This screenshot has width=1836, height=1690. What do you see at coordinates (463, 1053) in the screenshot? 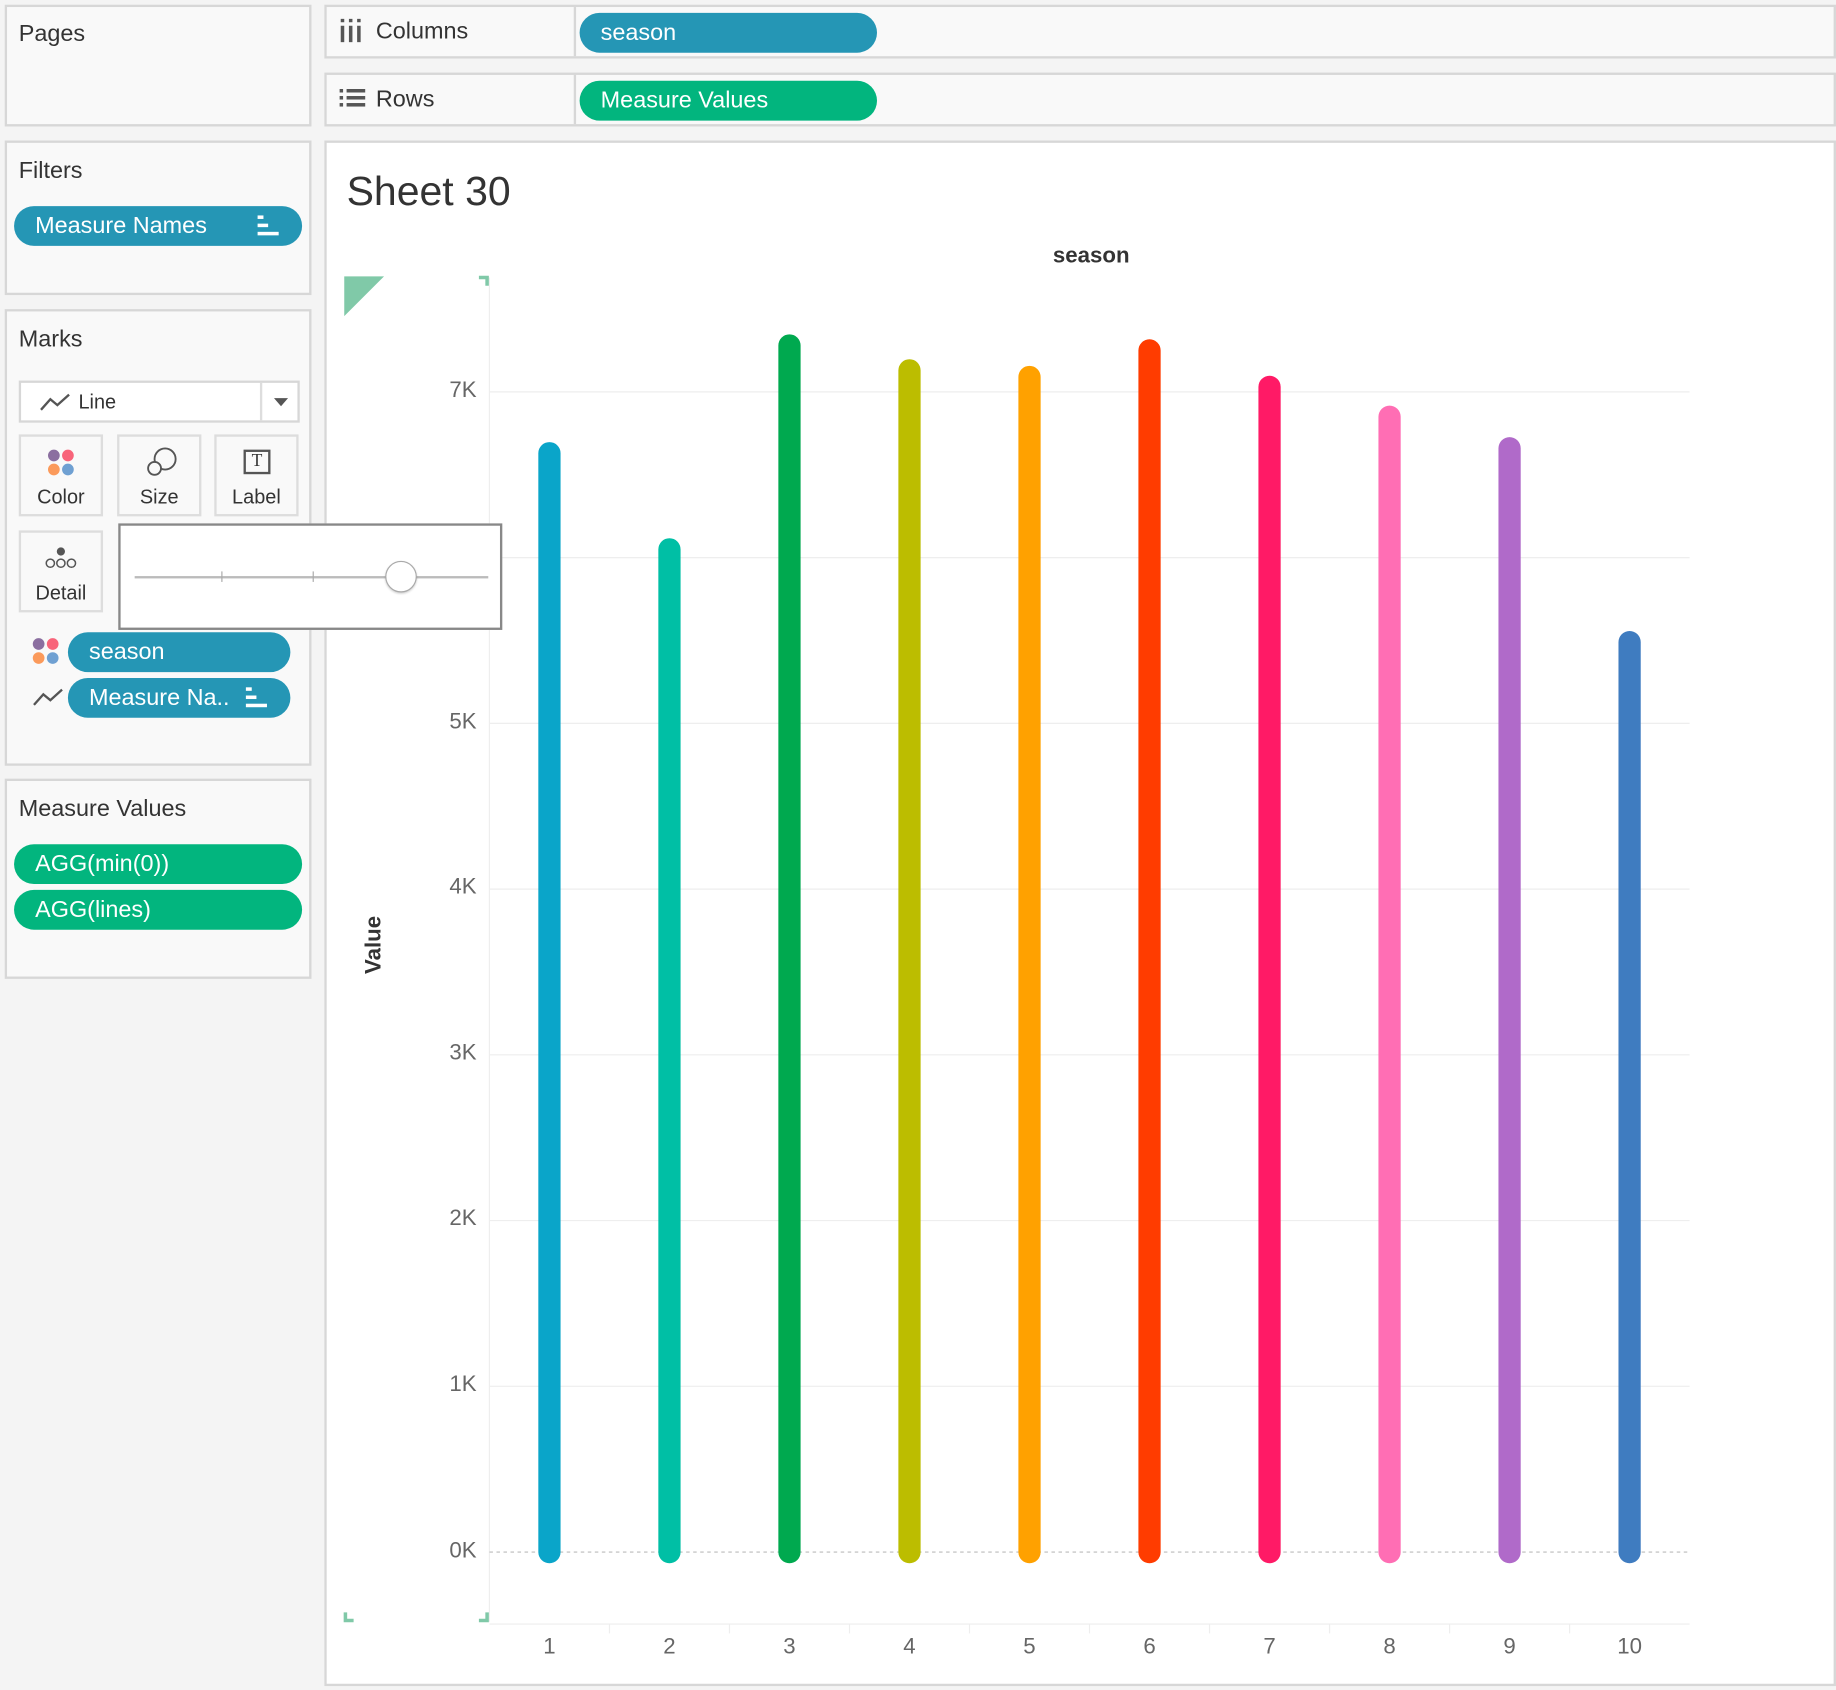
I see `y-tick-label: 3K` at bounding box center [463, 1053].